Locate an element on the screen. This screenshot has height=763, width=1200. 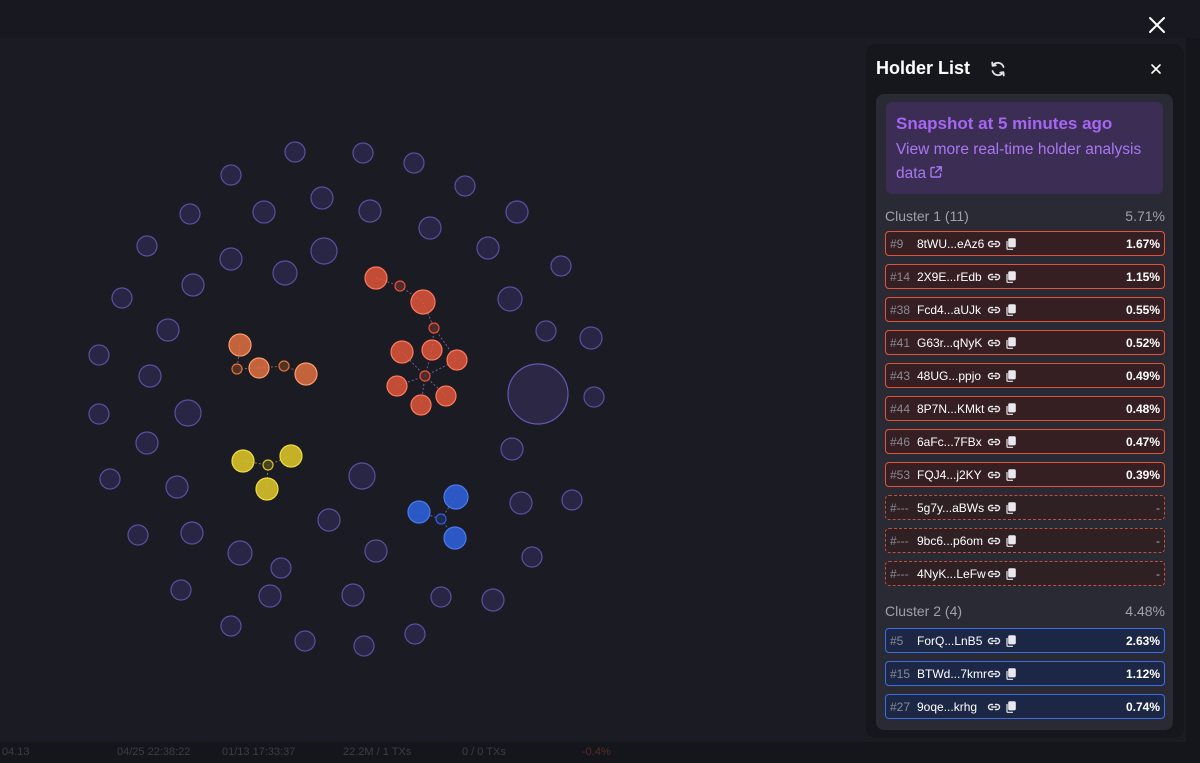
close-modal-button is located at coordinates (1157, 25).